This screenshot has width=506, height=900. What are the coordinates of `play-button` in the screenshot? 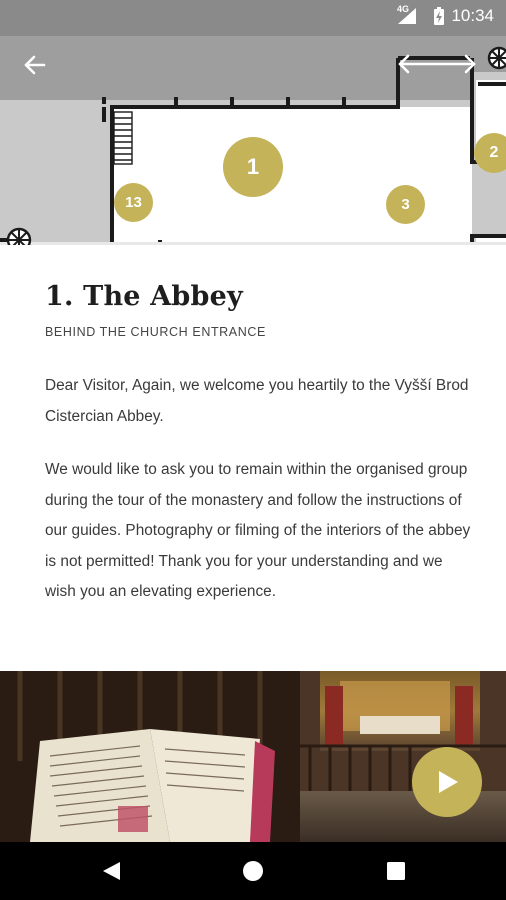 It's located at (447, 782).